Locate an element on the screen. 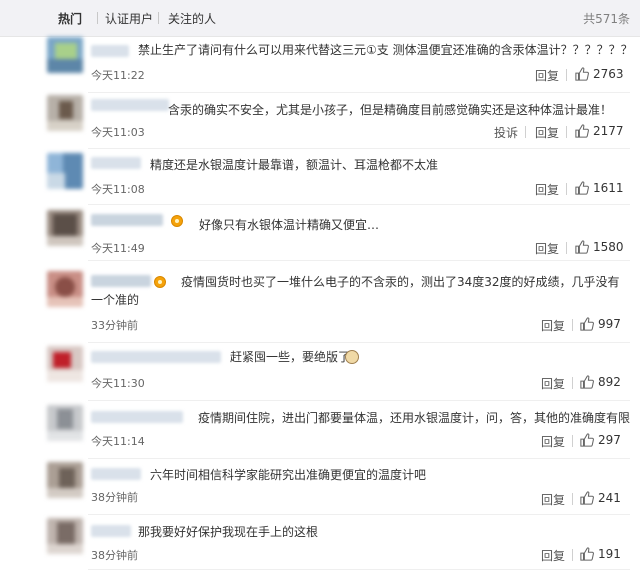  comment-item: 六年时间相信科学家能研究出准确更便宜的温度计吧 38分钟前 回复 241 is located at coordinates (320, 487).